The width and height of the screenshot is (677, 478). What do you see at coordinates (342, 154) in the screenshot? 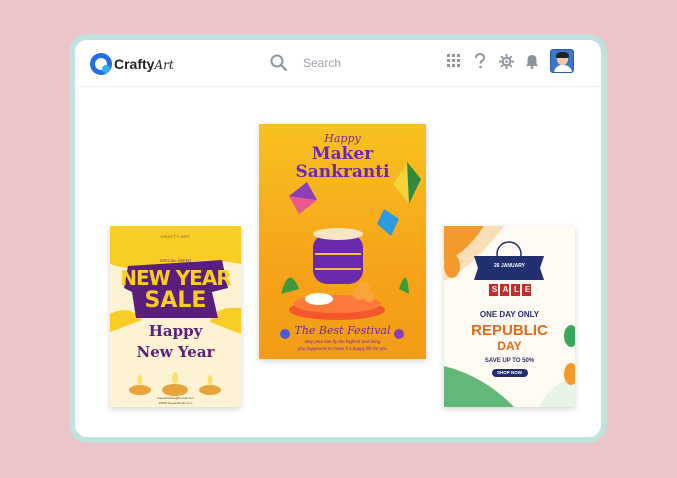
I see `sankranti-title-maker: Maker` at bounding box center [342, 154].